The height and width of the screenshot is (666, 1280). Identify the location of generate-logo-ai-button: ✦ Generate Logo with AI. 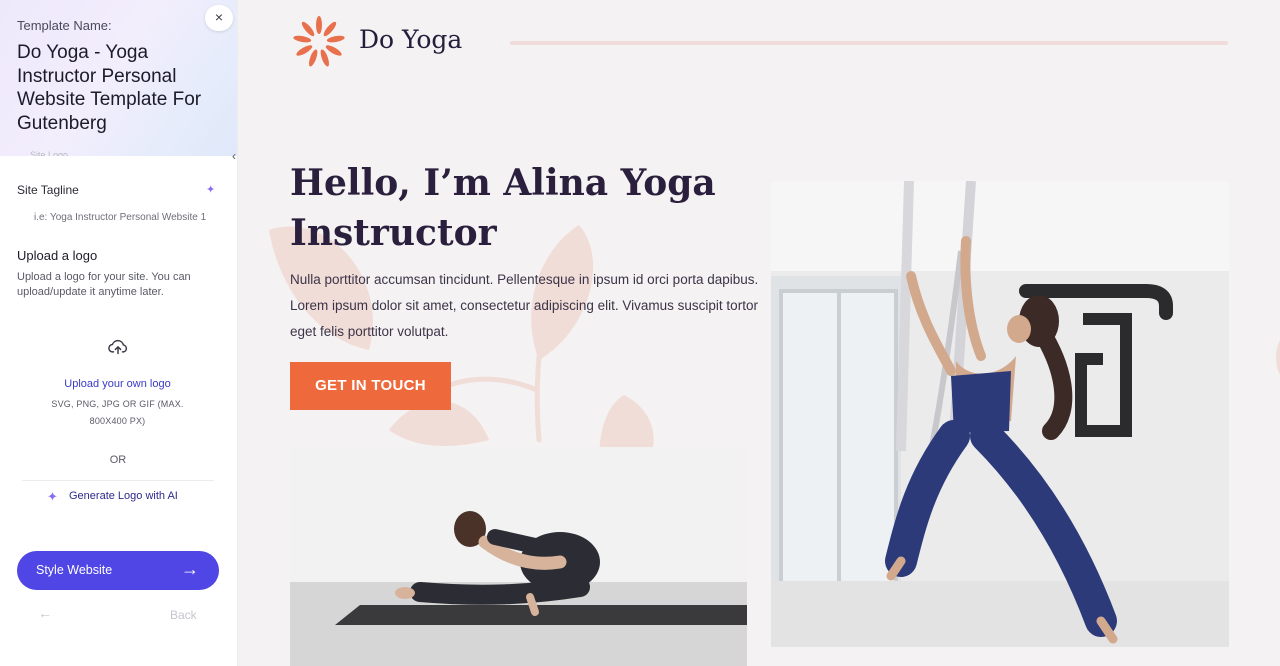
(118, 496).